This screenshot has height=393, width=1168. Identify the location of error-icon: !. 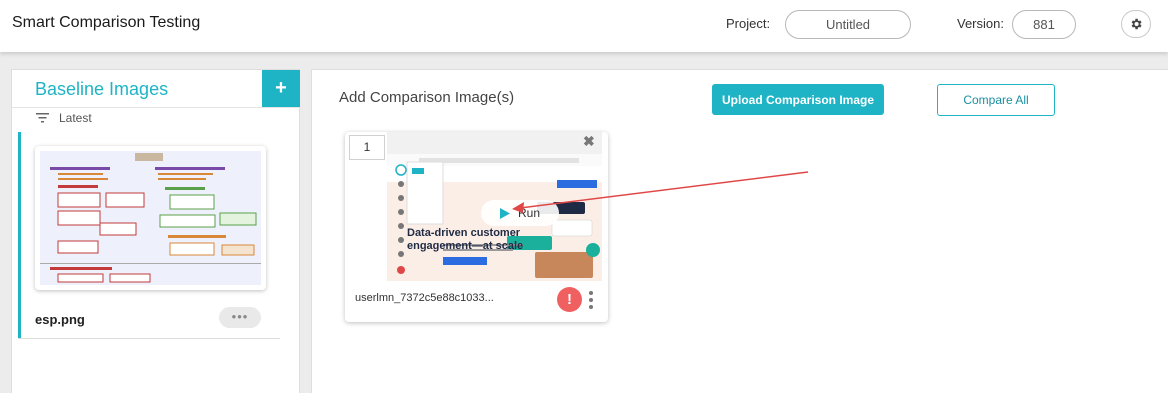
(569, 299).